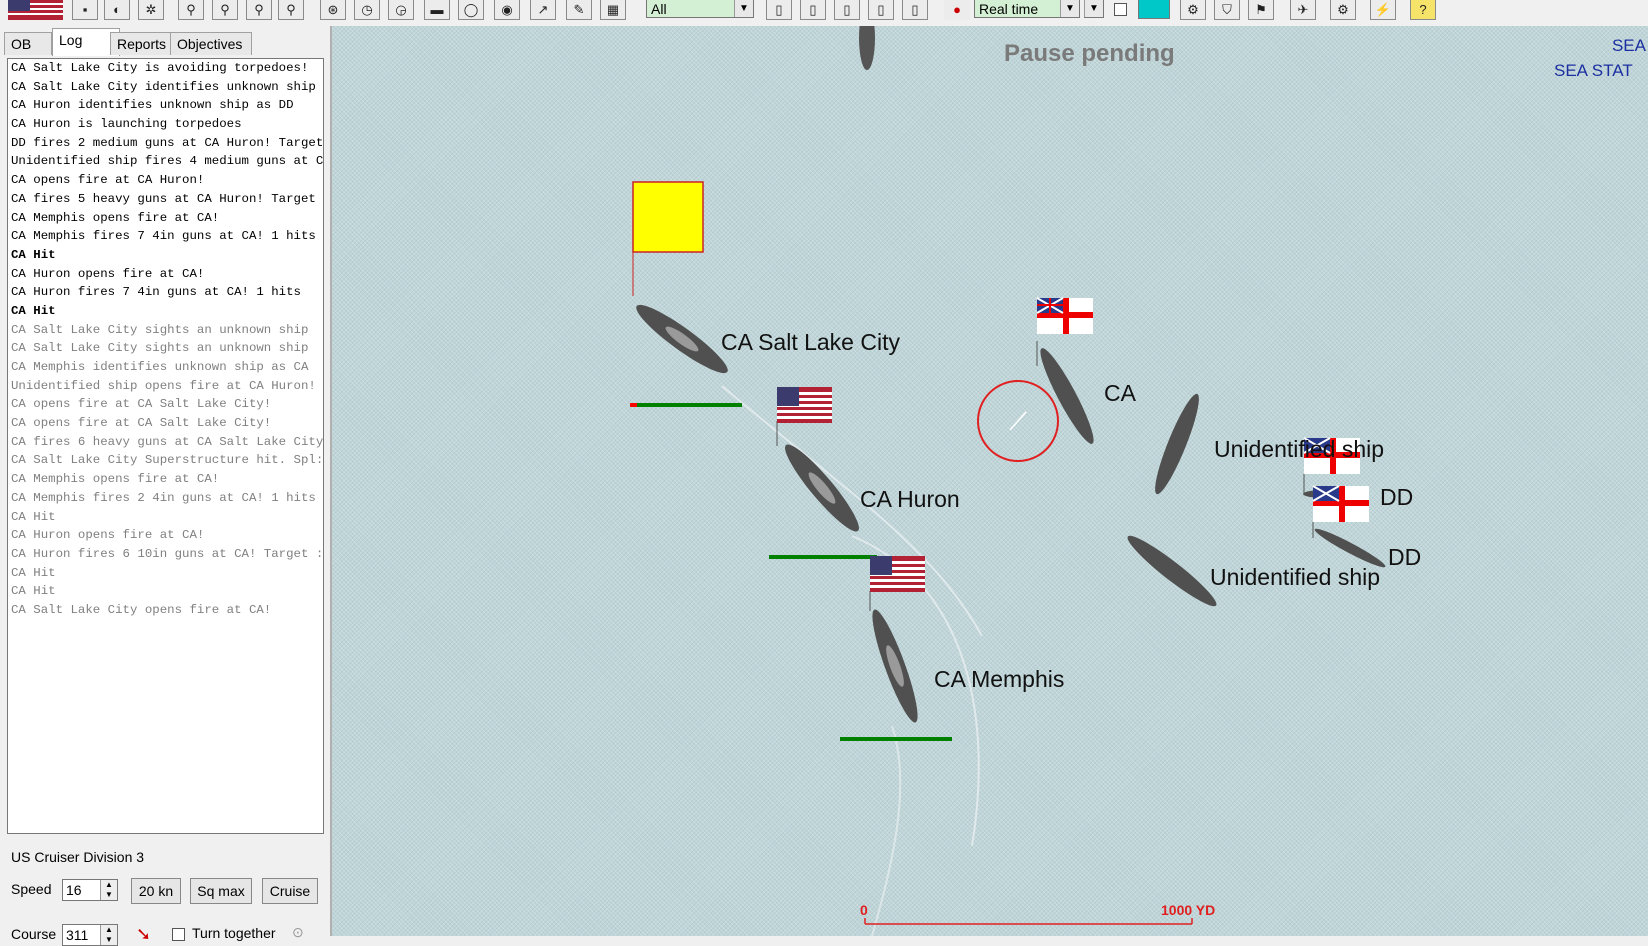 The height and width of the screenshot is (946, 1648). What do you see at coordinates (298, 932) in the screenshot?
I see `turn-icon: ⊙` at bounding box center [298, 932].